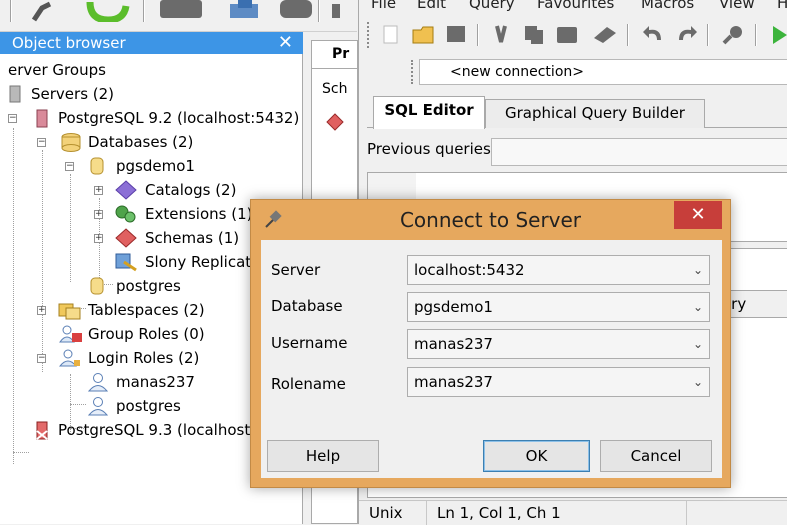 This screenshot has width=787, height=525. Describe the element at coordinates (558, 344) in the screenshot. I see `username-select: manas237 ⌄` at that location.